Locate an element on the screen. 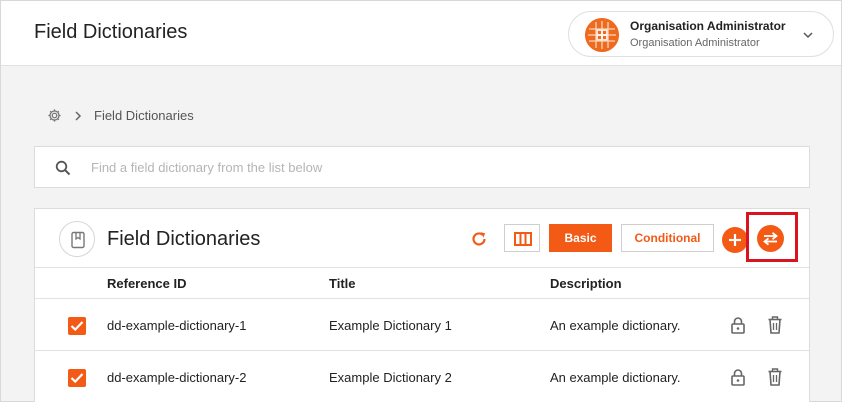  column-header-description: Description is located at coordinates (586, 283).